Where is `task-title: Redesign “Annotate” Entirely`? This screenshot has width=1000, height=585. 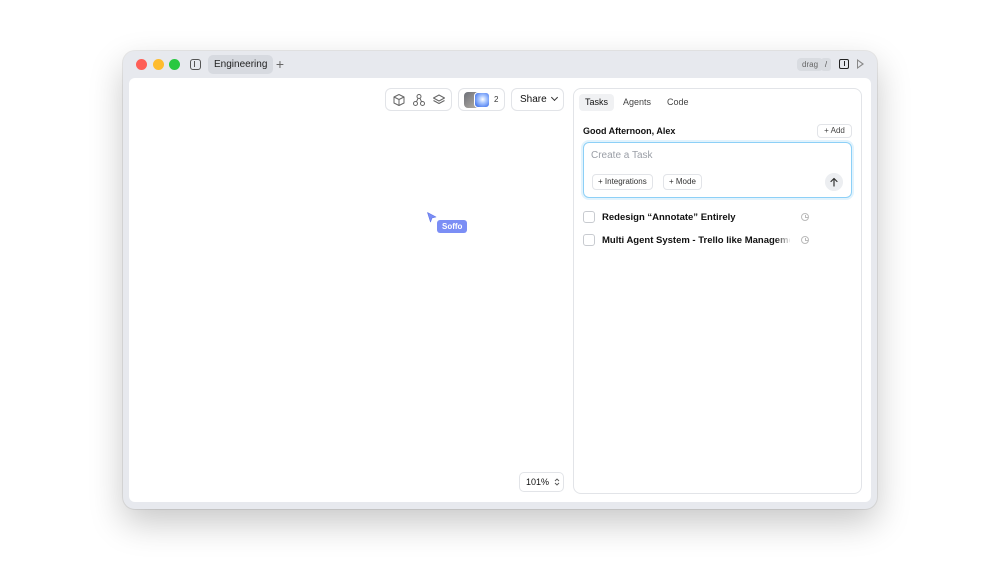
task-title: Redesign “Annotate” Entirely is located at coordinates (669, 217).